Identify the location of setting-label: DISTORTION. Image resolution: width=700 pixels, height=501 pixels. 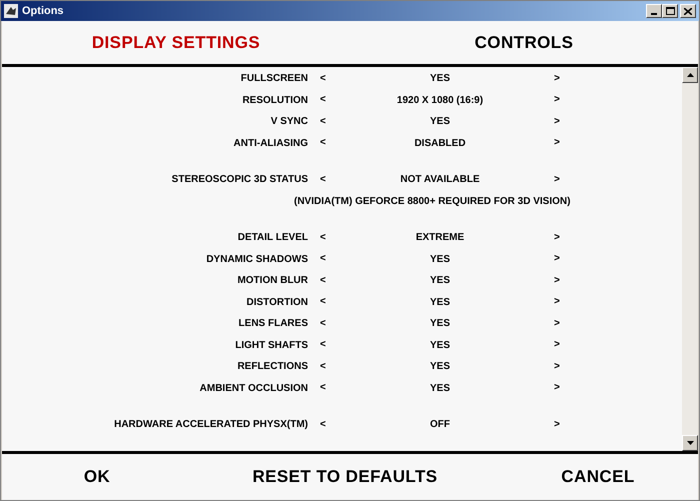
(277, 303).